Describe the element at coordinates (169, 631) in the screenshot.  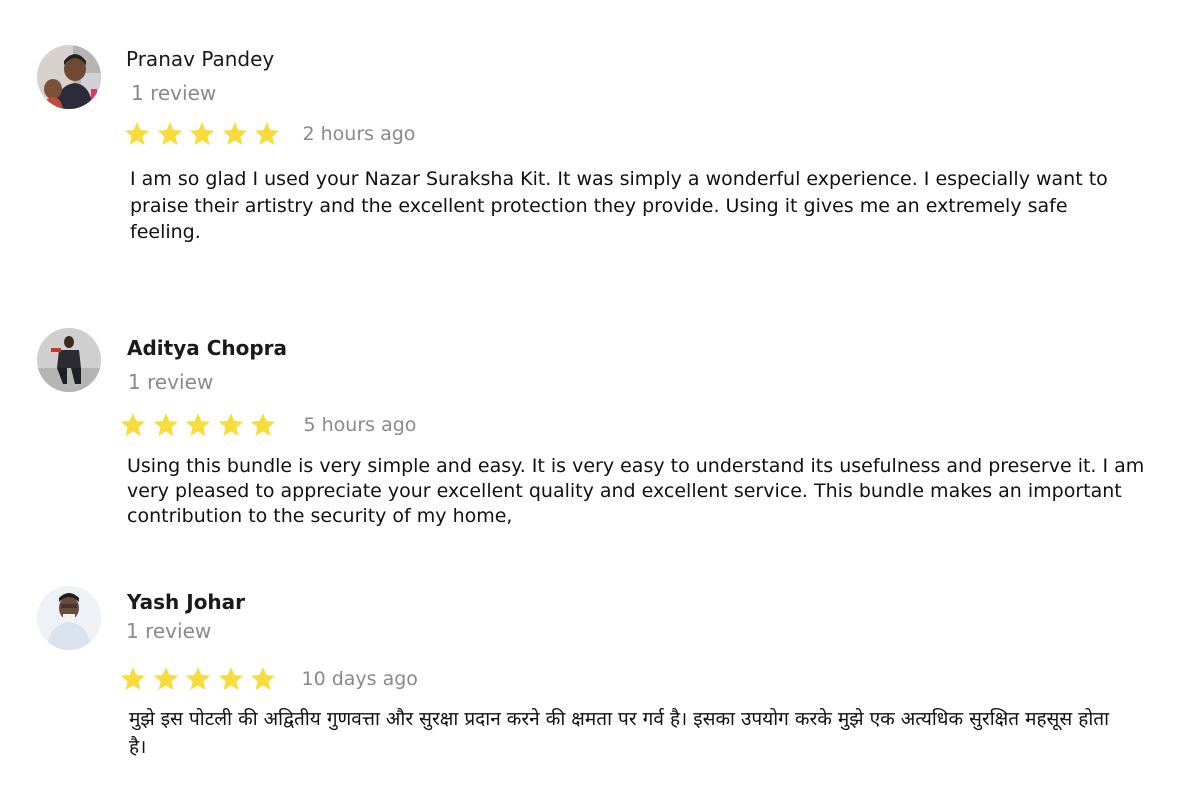
I see `review-count: 1 review` at that location.